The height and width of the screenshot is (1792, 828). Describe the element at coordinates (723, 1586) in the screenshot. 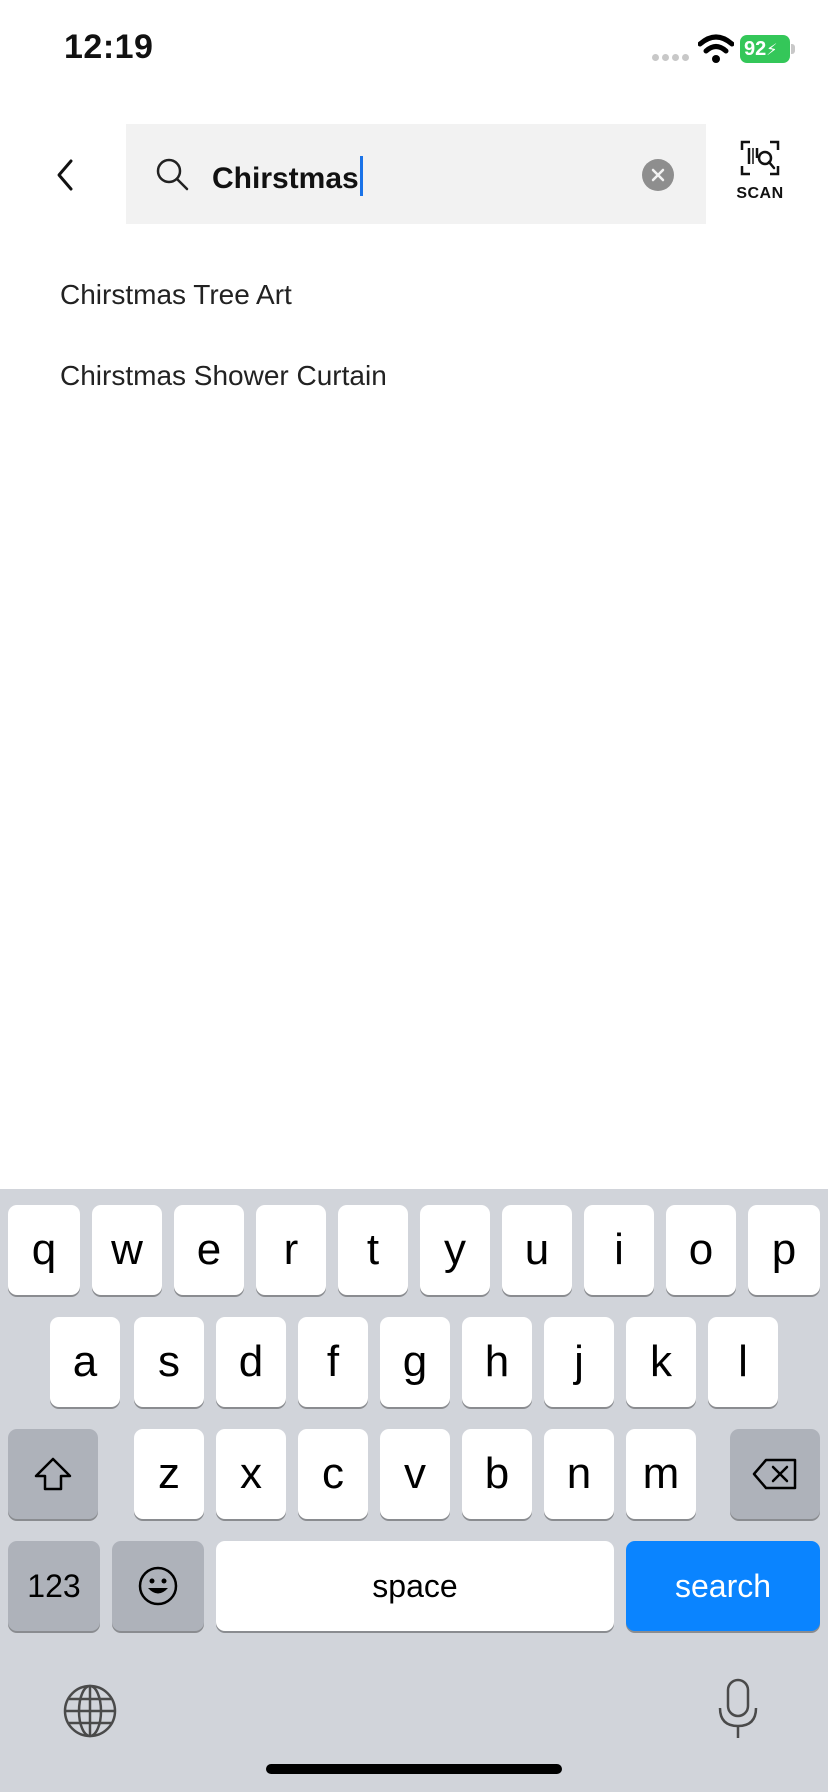

I see `search-key: search` at that location.